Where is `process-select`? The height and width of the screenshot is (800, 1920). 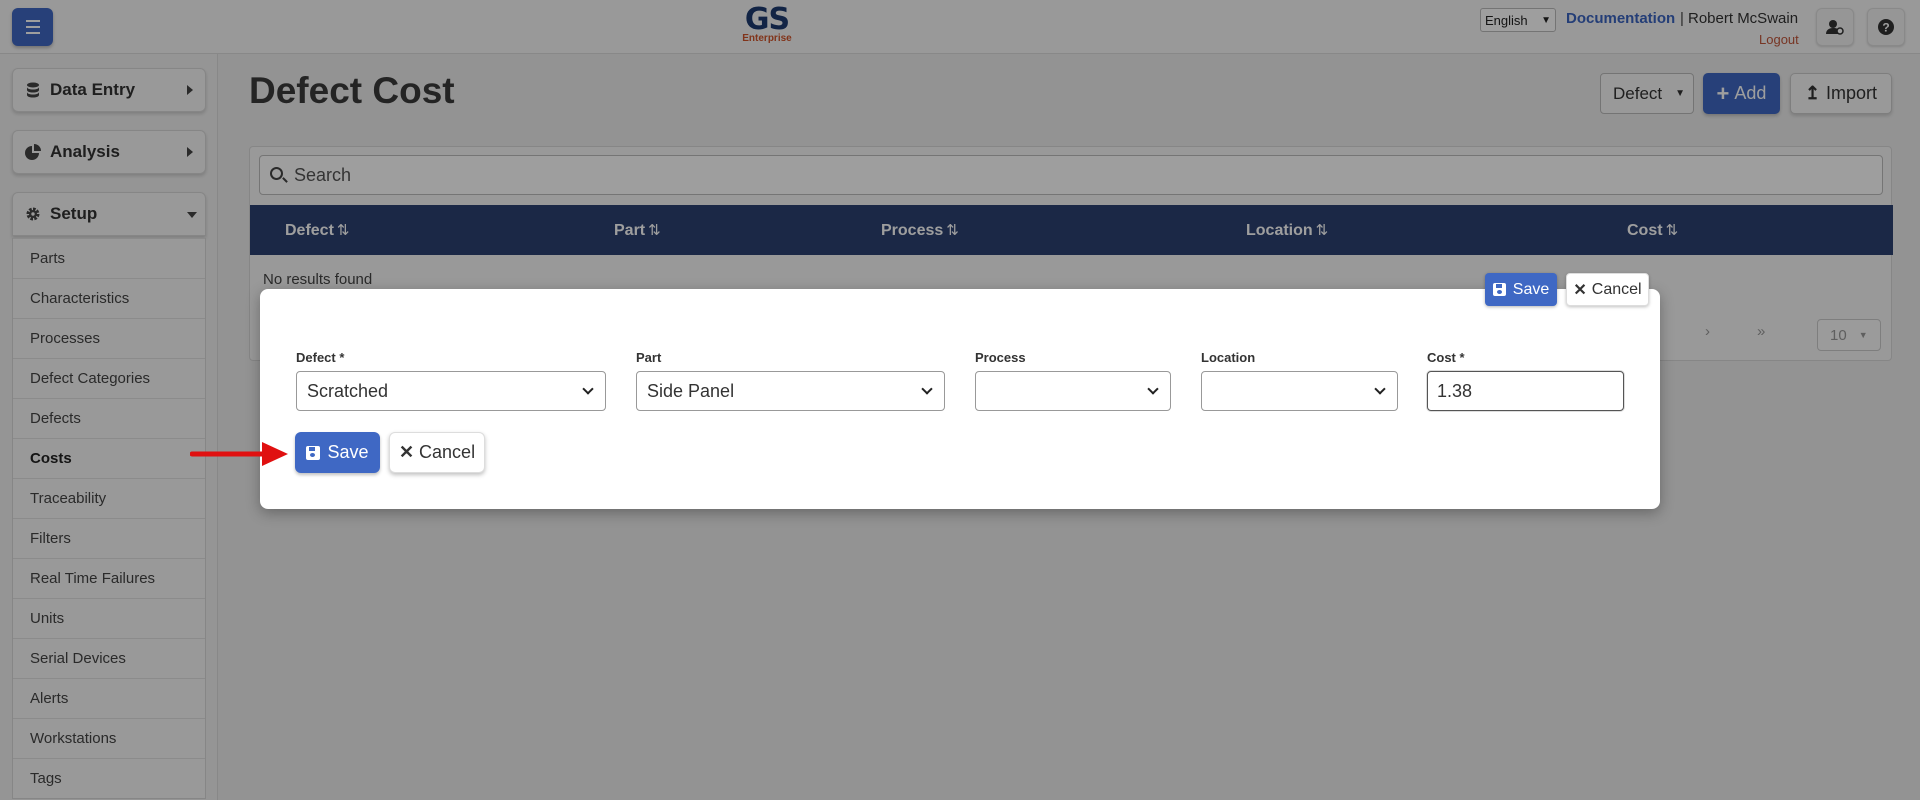 process-select is located at coordinates (1073, 391).